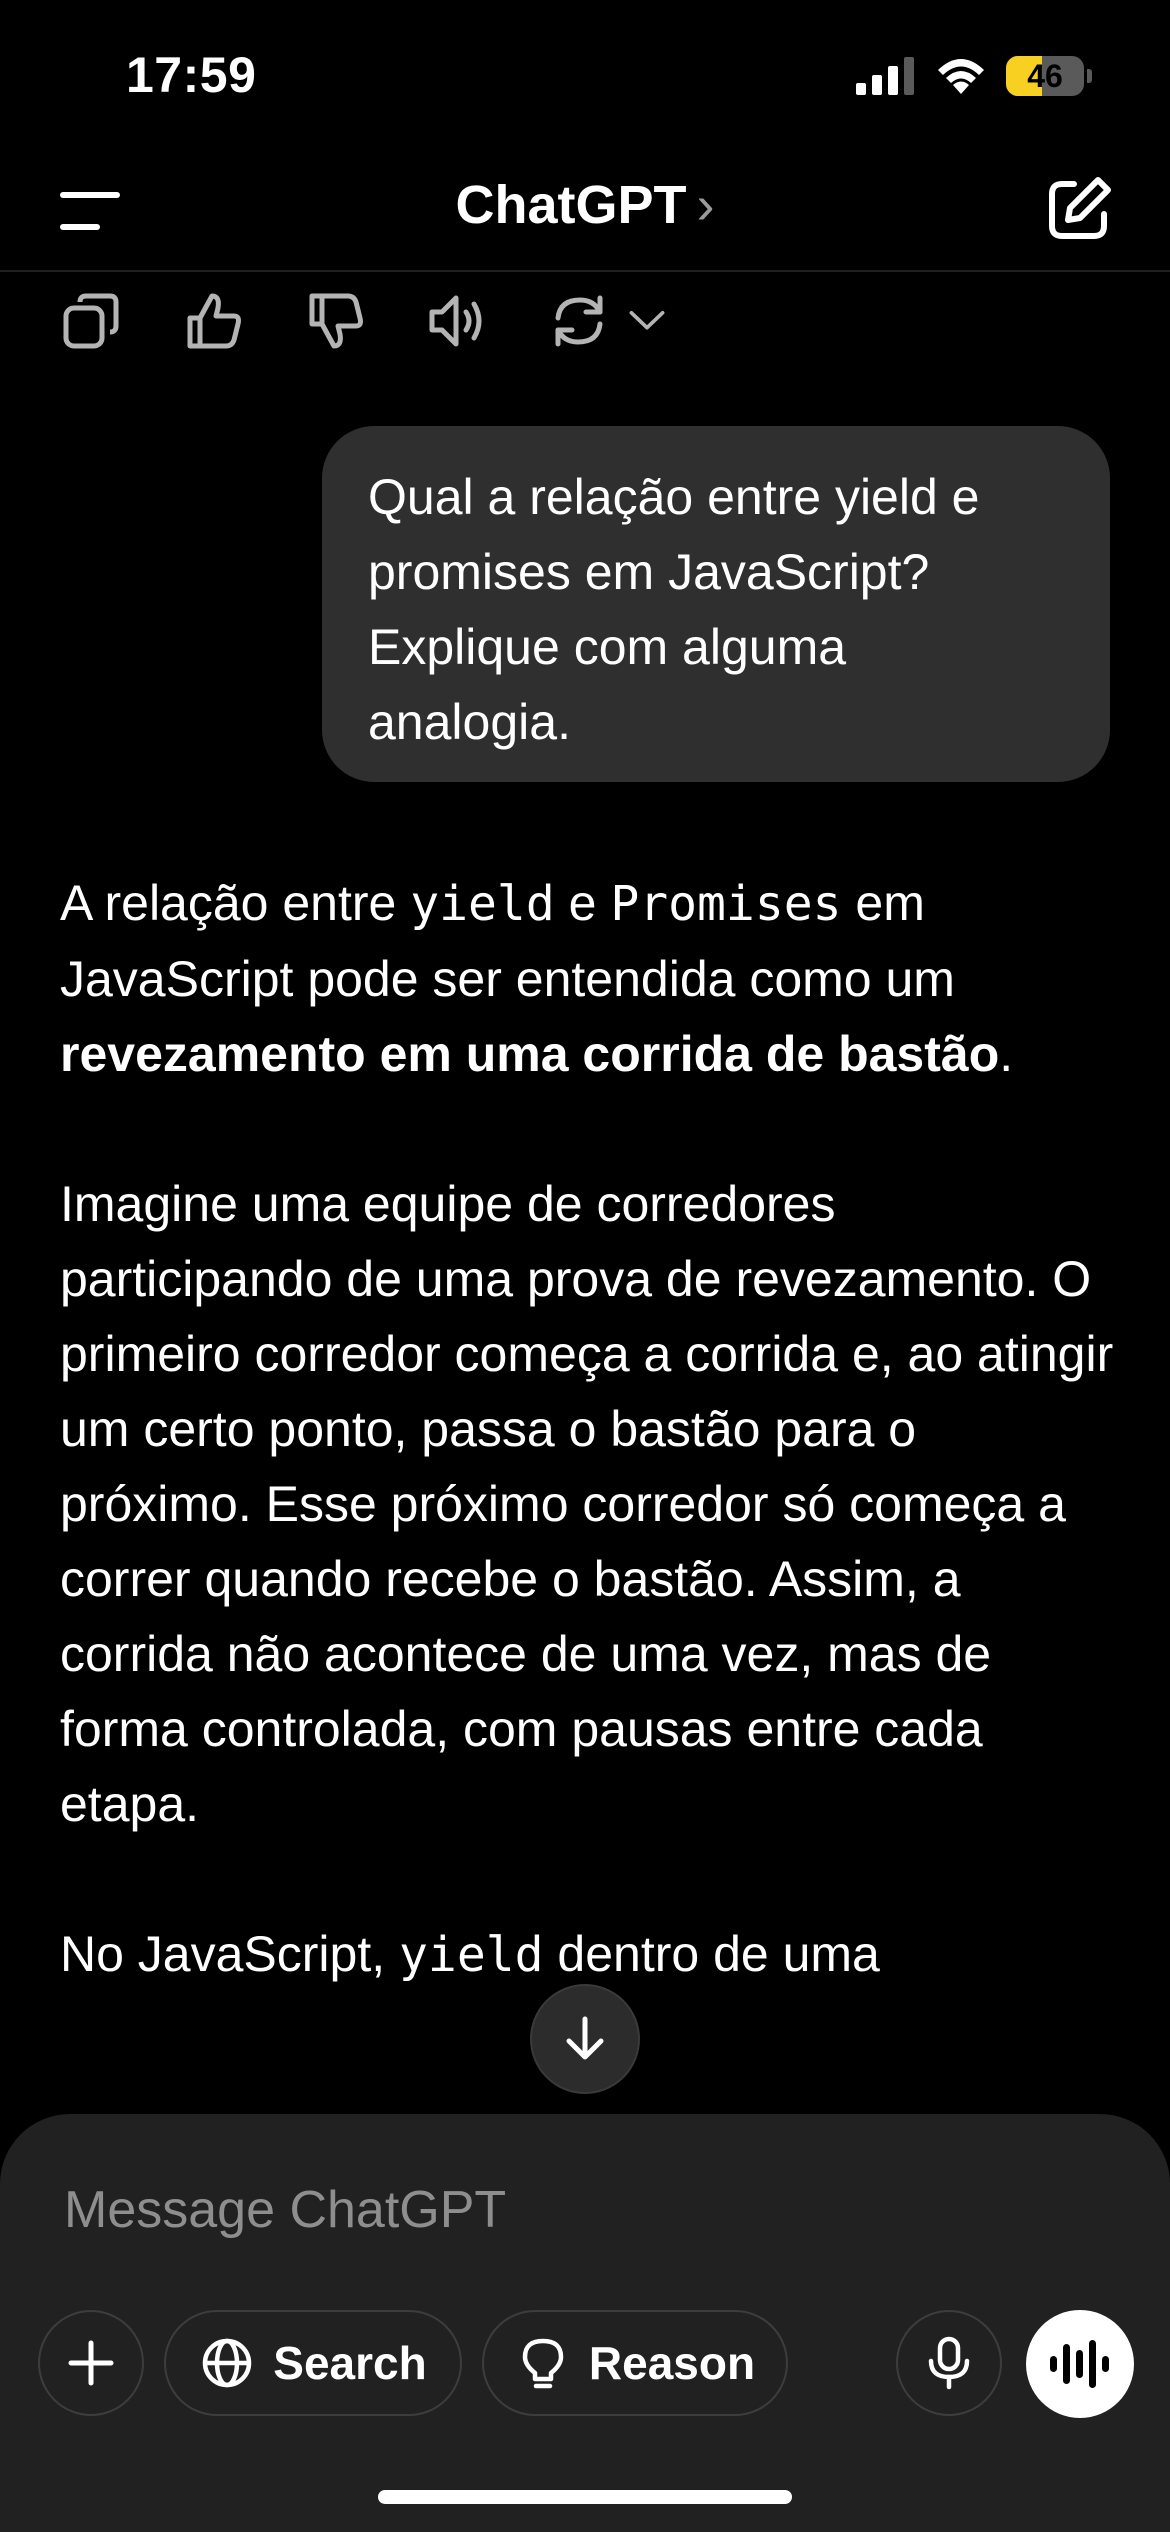  Describe the element at coordinates (585, 2497) in the screenshot. I see `home-indicator` at that location.